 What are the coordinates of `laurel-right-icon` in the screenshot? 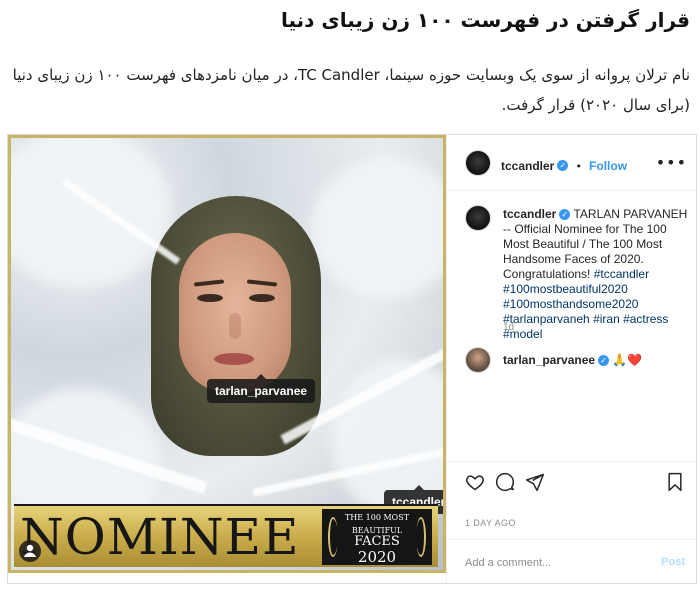 It's located at (421, 537).